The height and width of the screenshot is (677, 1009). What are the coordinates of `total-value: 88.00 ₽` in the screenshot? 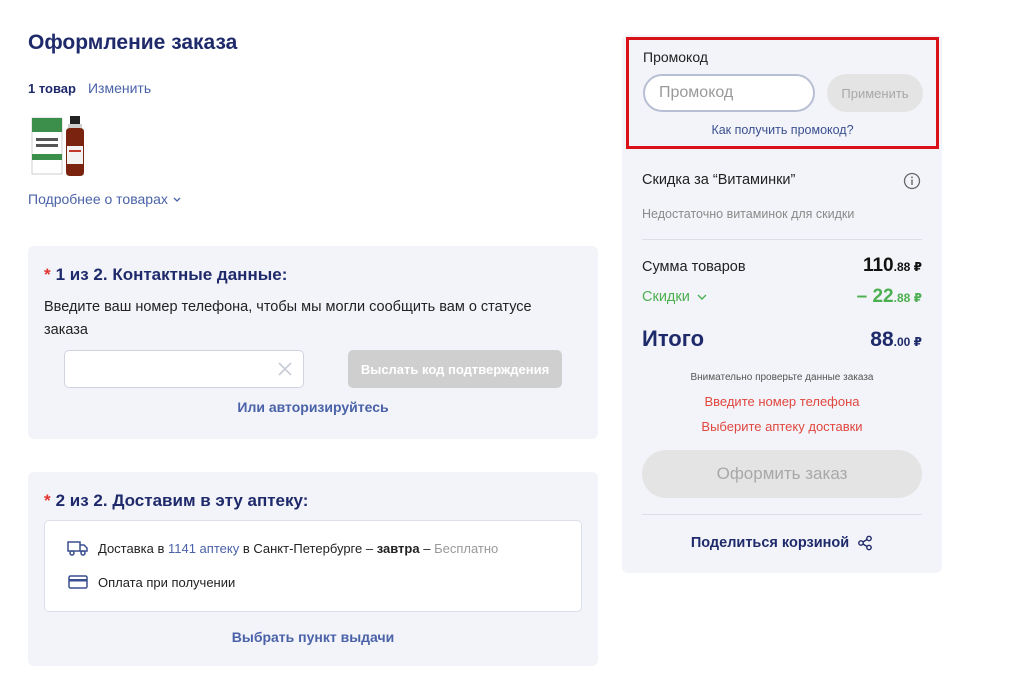 It's located at (896, 339).